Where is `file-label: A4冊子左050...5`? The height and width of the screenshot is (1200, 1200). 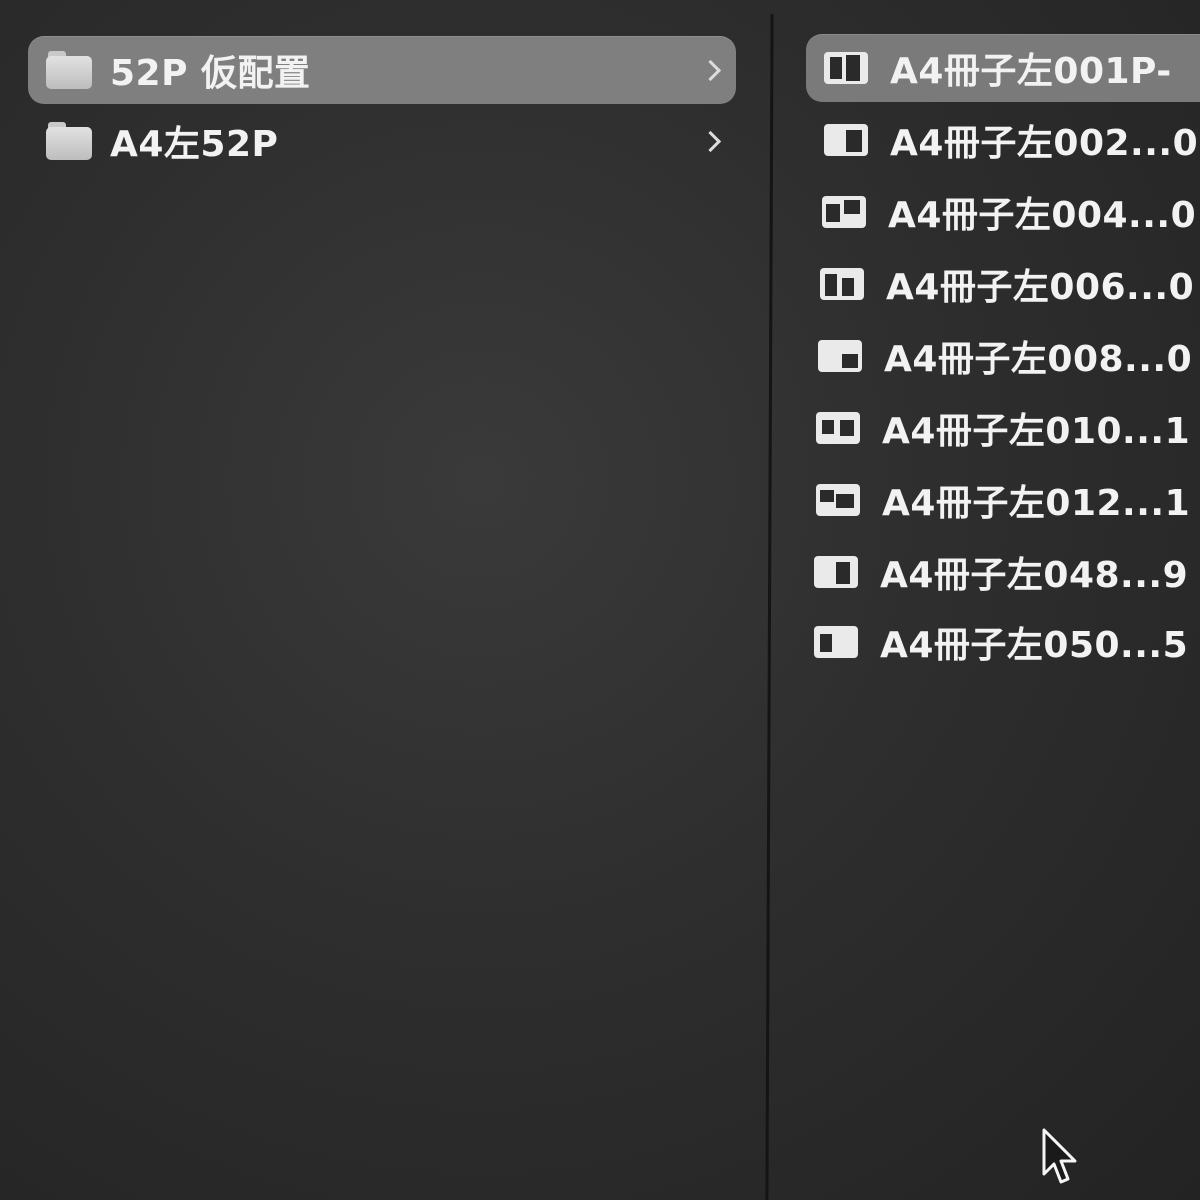 file-label: A4冊子左050...5 is located at coordinates (1034, 645).